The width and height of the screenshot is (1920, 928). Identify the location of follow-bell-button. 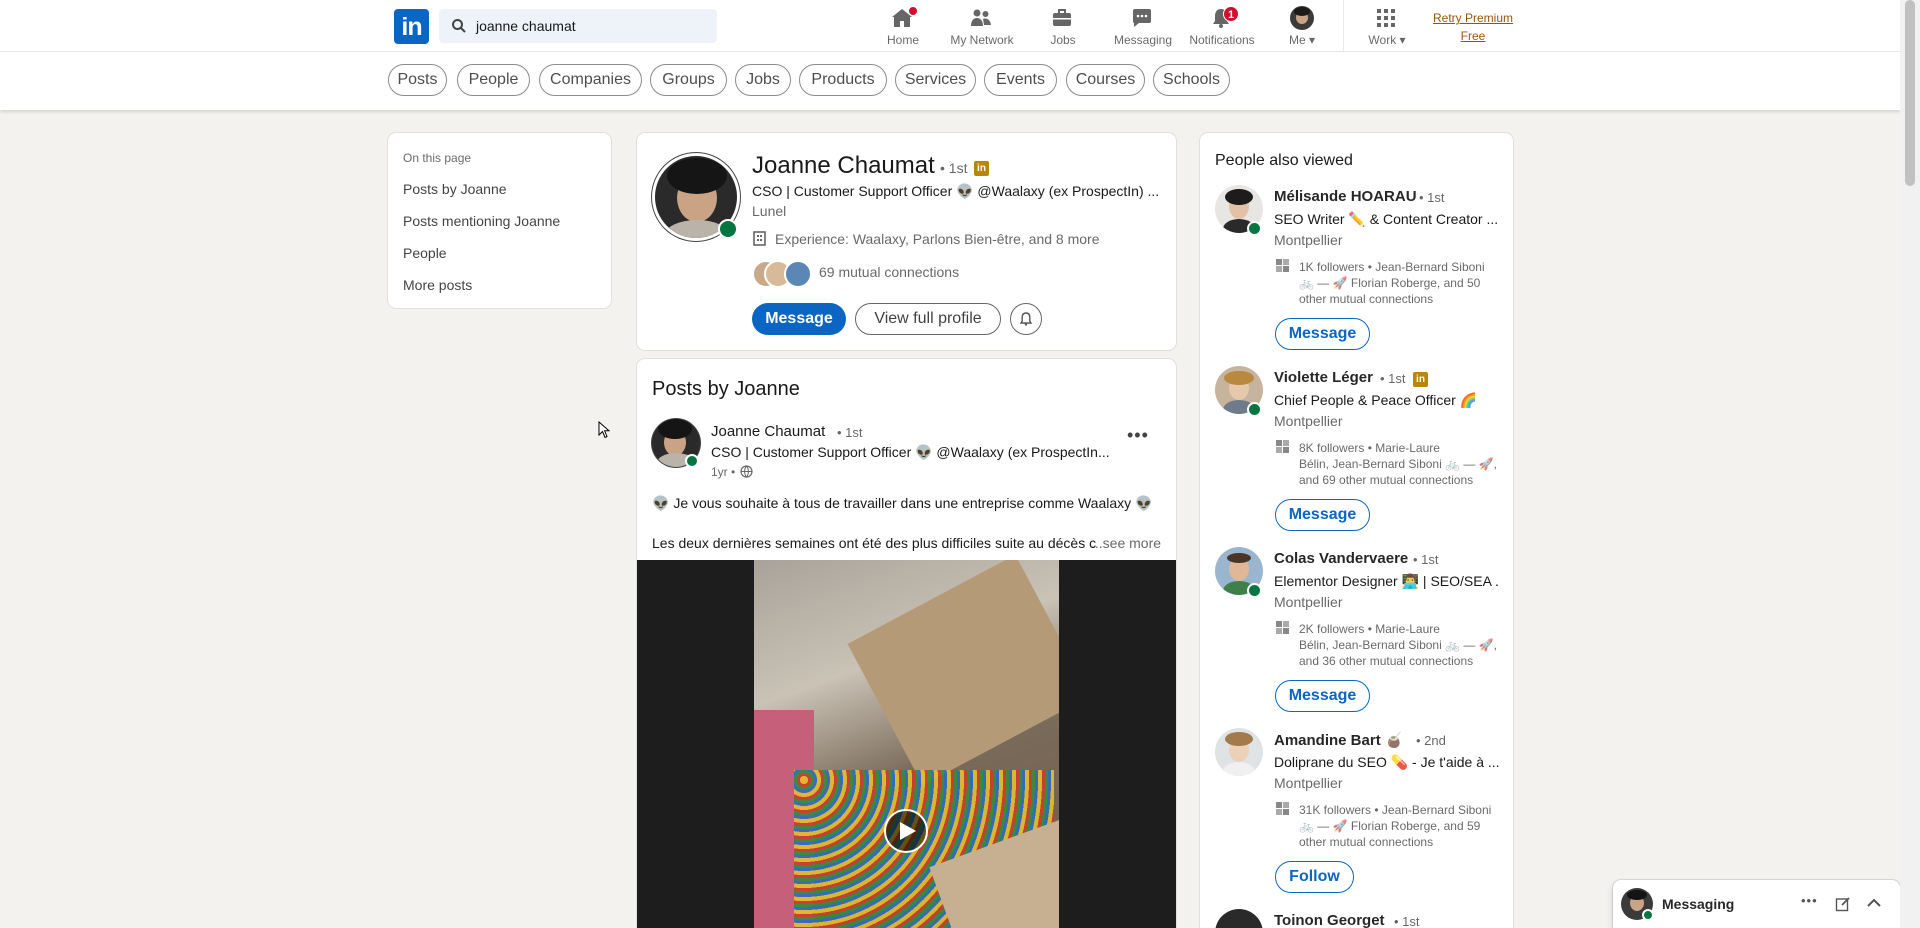
(1026, 319).